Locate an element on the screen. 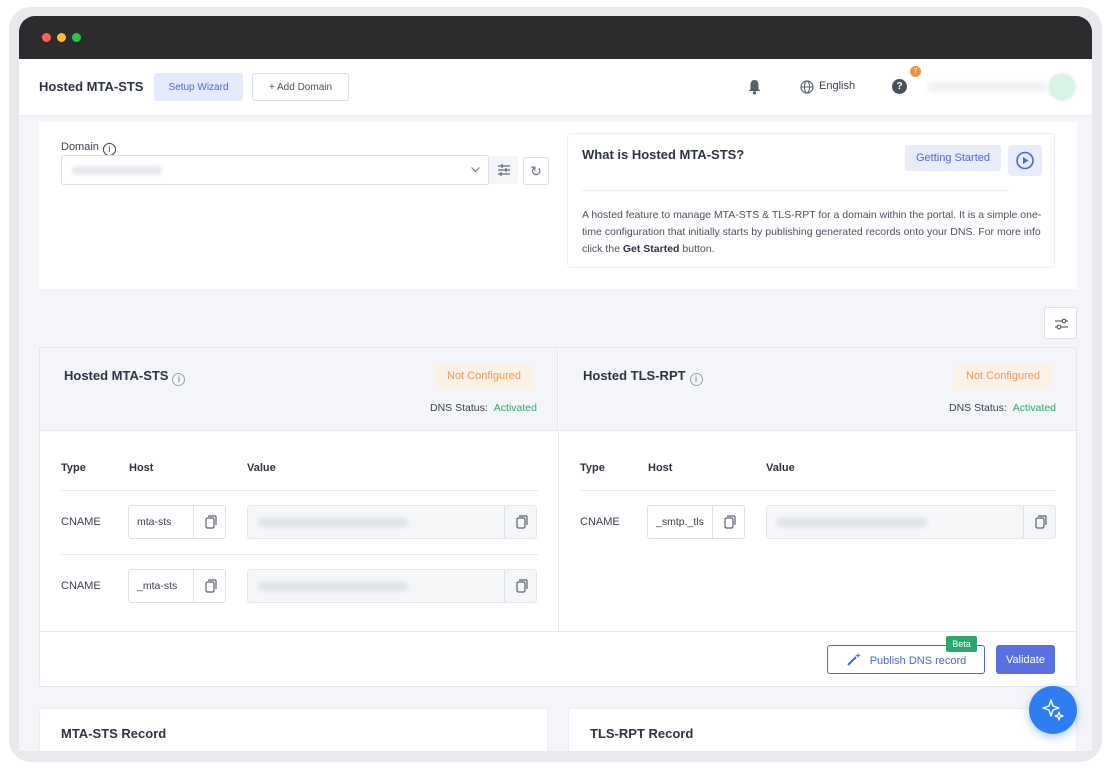 The width and height of the screenshot is (1111, 769). ai-assistant-button is located at coordinates (1053, 710).